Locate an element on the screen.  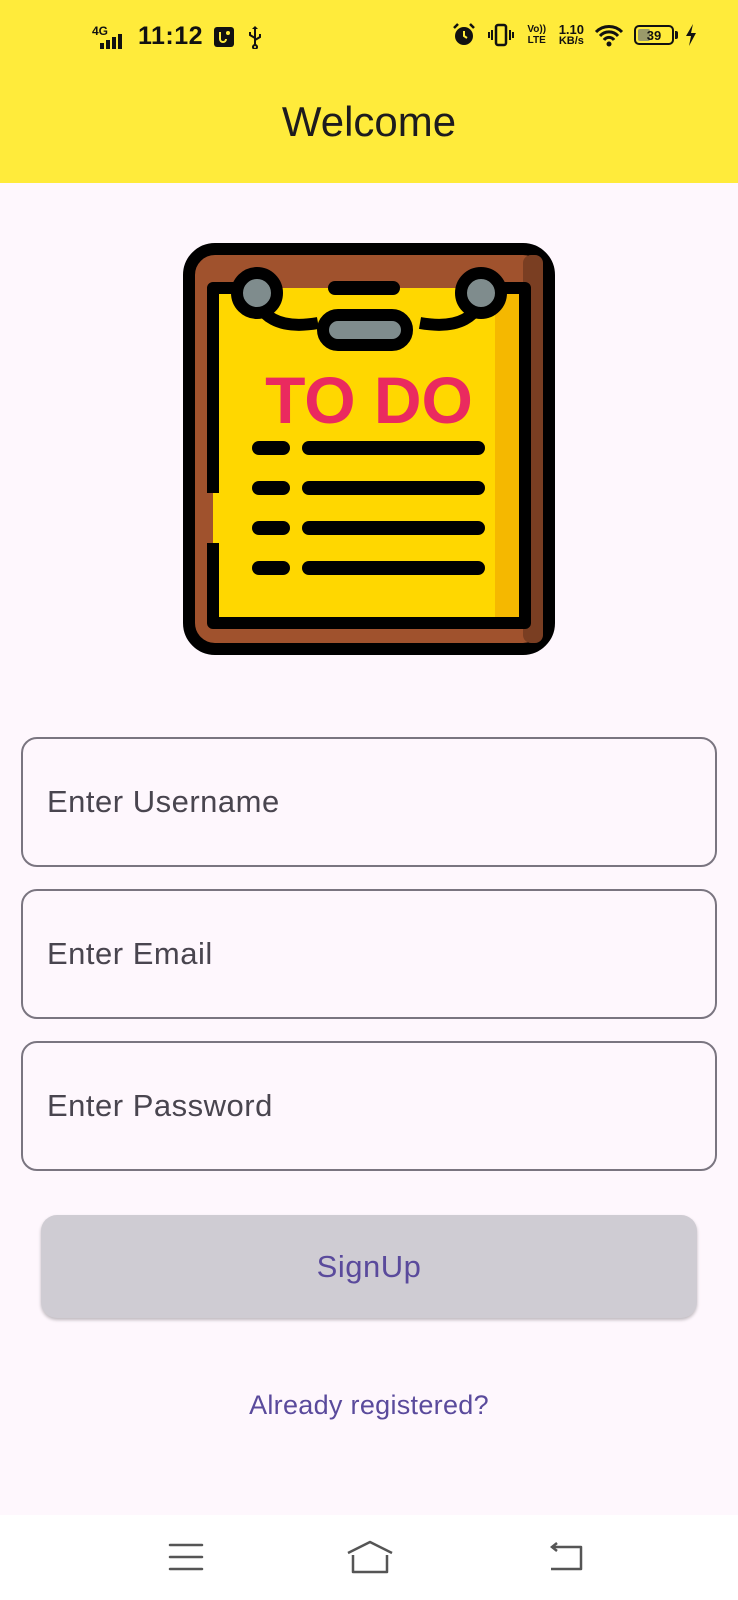
signup-button: SignUp is located at coordinates (369, 1266).